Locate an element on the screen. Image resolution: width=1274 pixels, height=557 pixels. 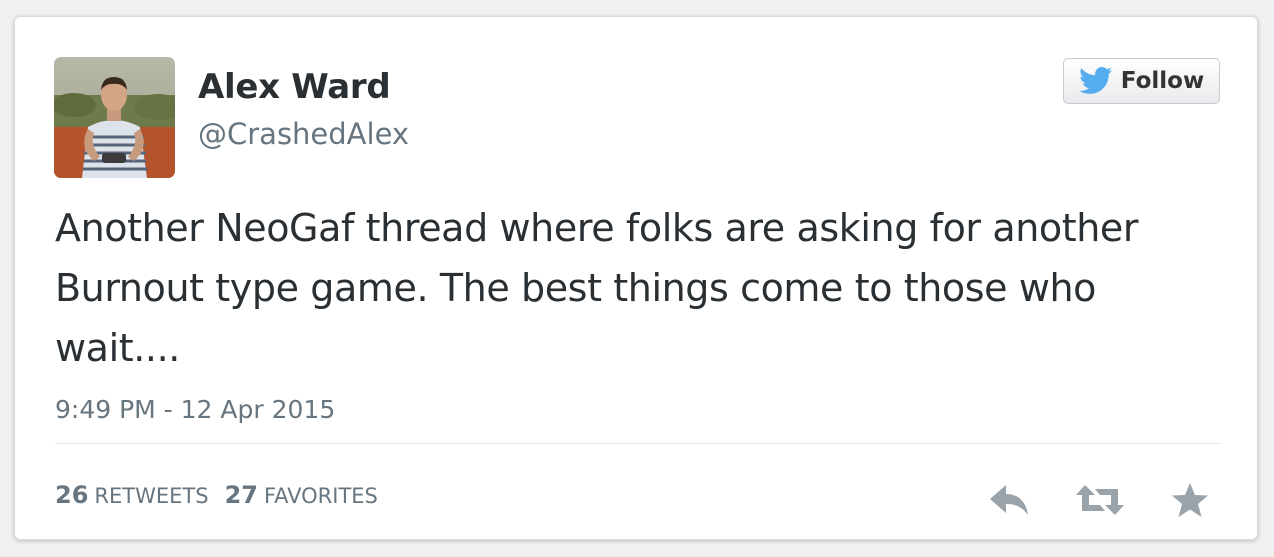
reply-icon is located at coordinates (1009, 500).